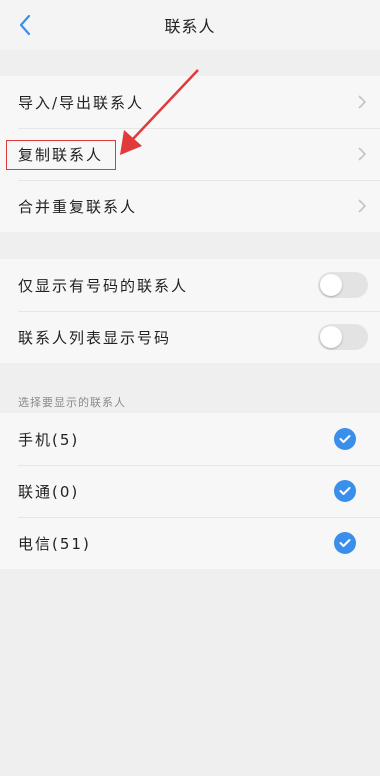 This screenshot has width=380, height=776. What do you see at coordinates (49, 491) in the screenshot?
I see `account-label: 联通(0)` at bounding box center [49, 491].